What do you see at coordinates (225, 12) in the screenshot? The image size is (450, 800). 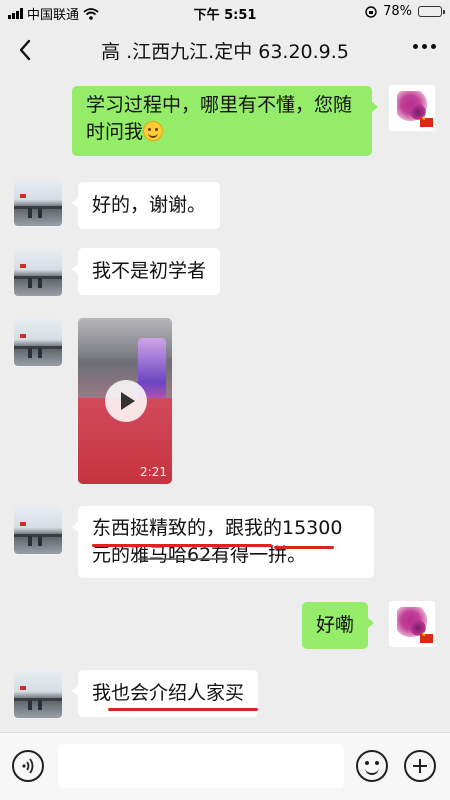 I see `status-bar: 中国联通 下午 5:51 78%` at bounding box center [225, 12].